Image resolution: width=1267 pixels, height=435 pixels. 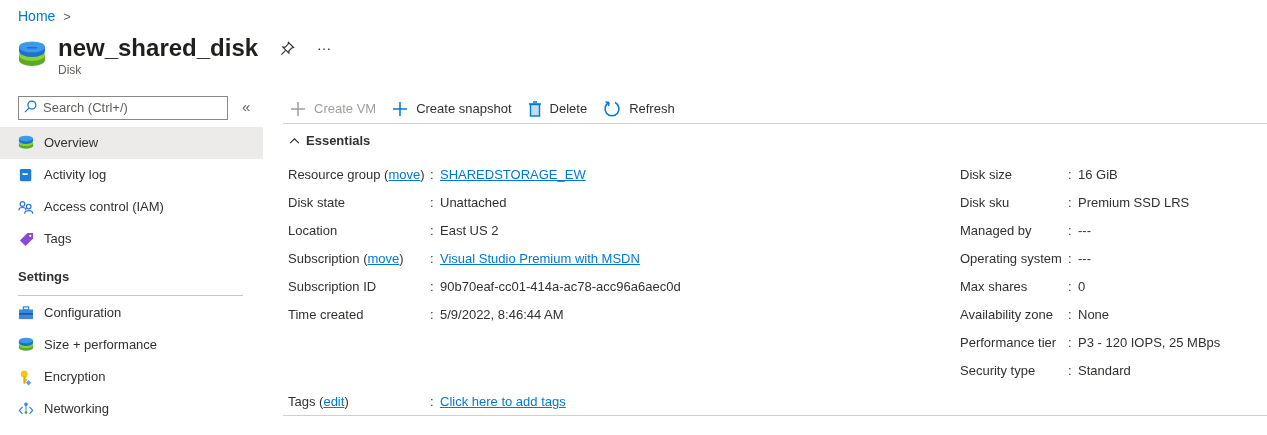 I want to click on field-value: Premium SSD LRS, so click(x=1134, y=202).